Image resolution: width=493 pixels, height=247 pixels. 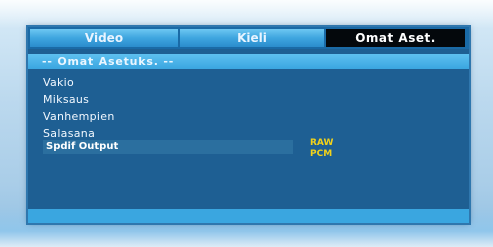 I want to click on tab-bar: Video Kieli Omat Aset., so click(x=248, y=38).